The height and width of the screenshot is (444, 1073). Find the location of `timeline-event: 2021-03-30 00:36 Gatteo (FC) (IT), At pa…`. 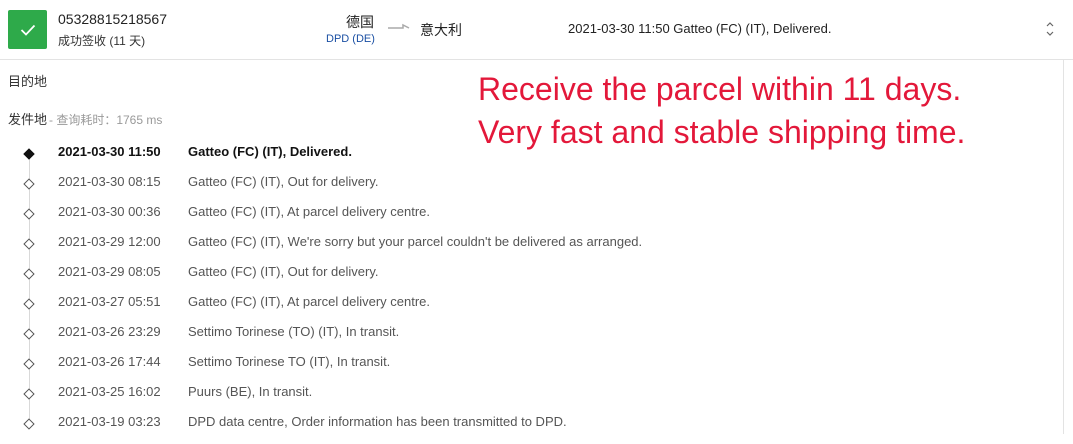

timeline-event: 2021-03-30 00:36 Gatteo (FC) (IT), At pa… is located at coordinates (530, 219).